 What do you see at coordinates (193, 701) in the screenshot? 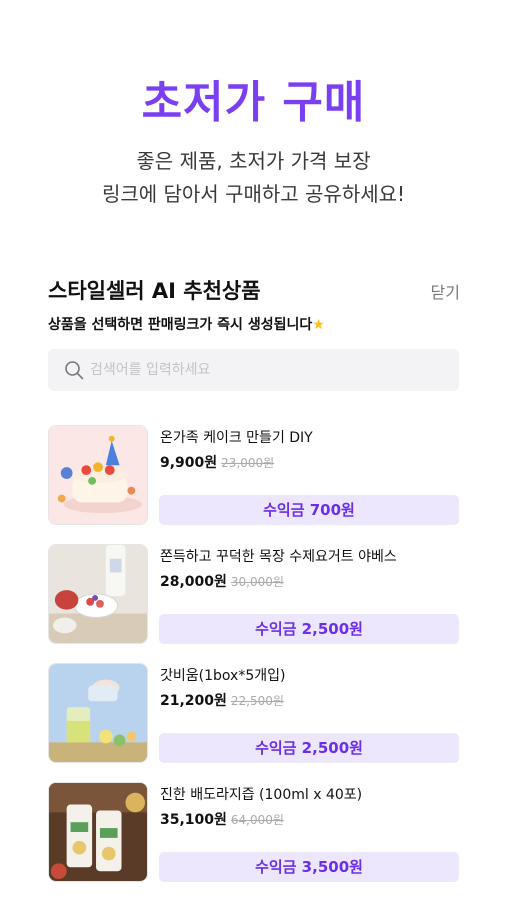
I see `product-price: 21,200원` at bounding box center [193, 701].